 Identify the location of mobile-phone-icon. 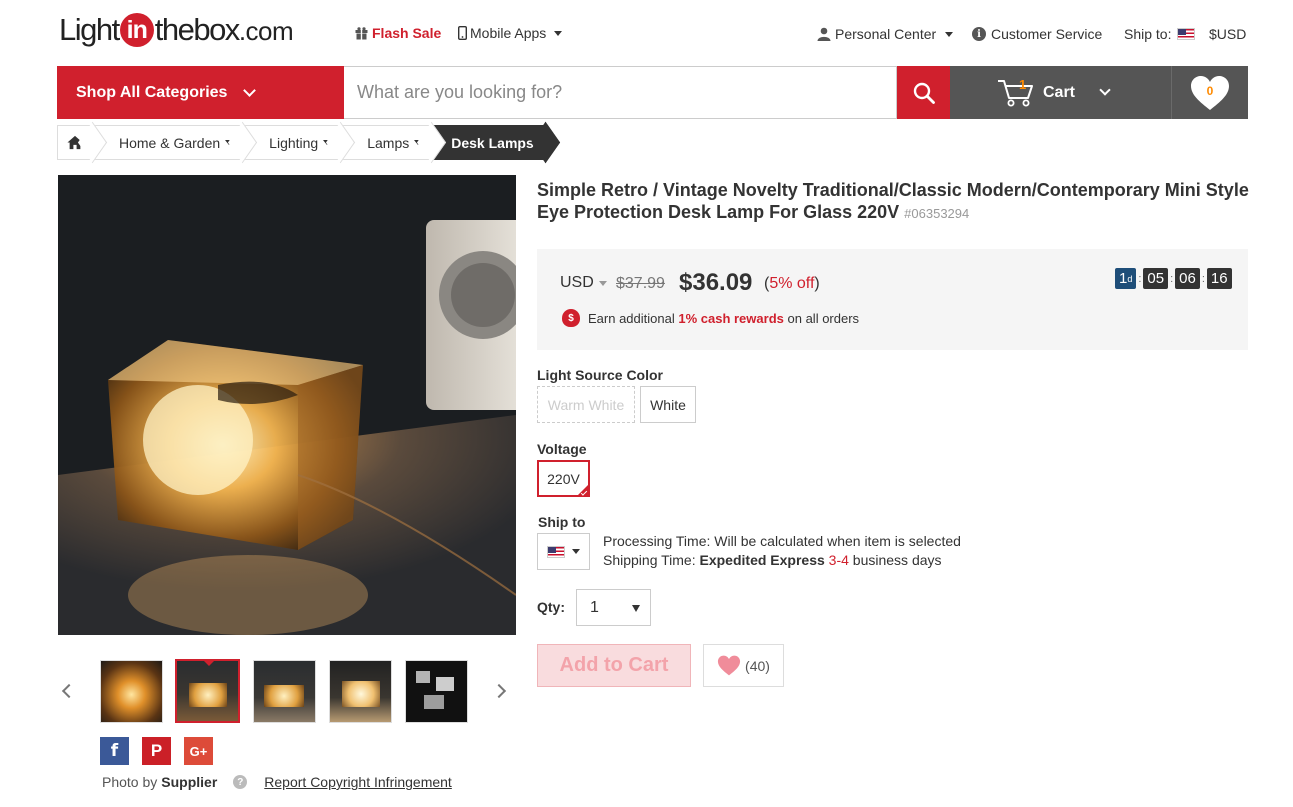
(462, 33).